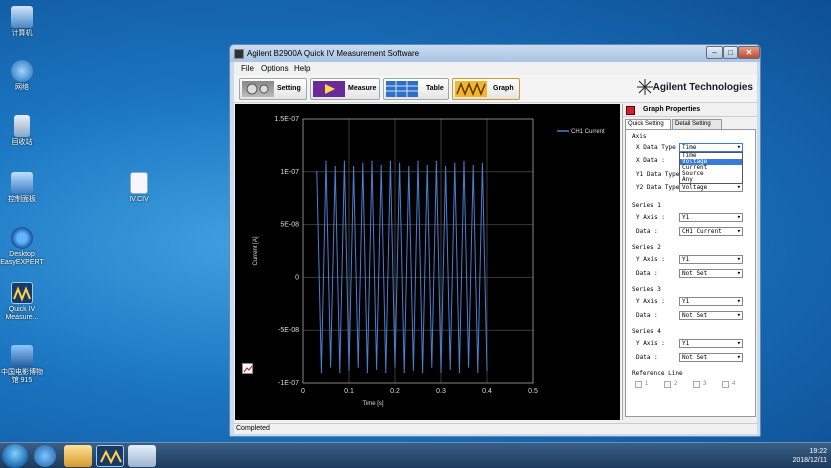 The image size is (831, 468). I want to click on tab-detail-setting: Detail Setting, so click(697, 124).